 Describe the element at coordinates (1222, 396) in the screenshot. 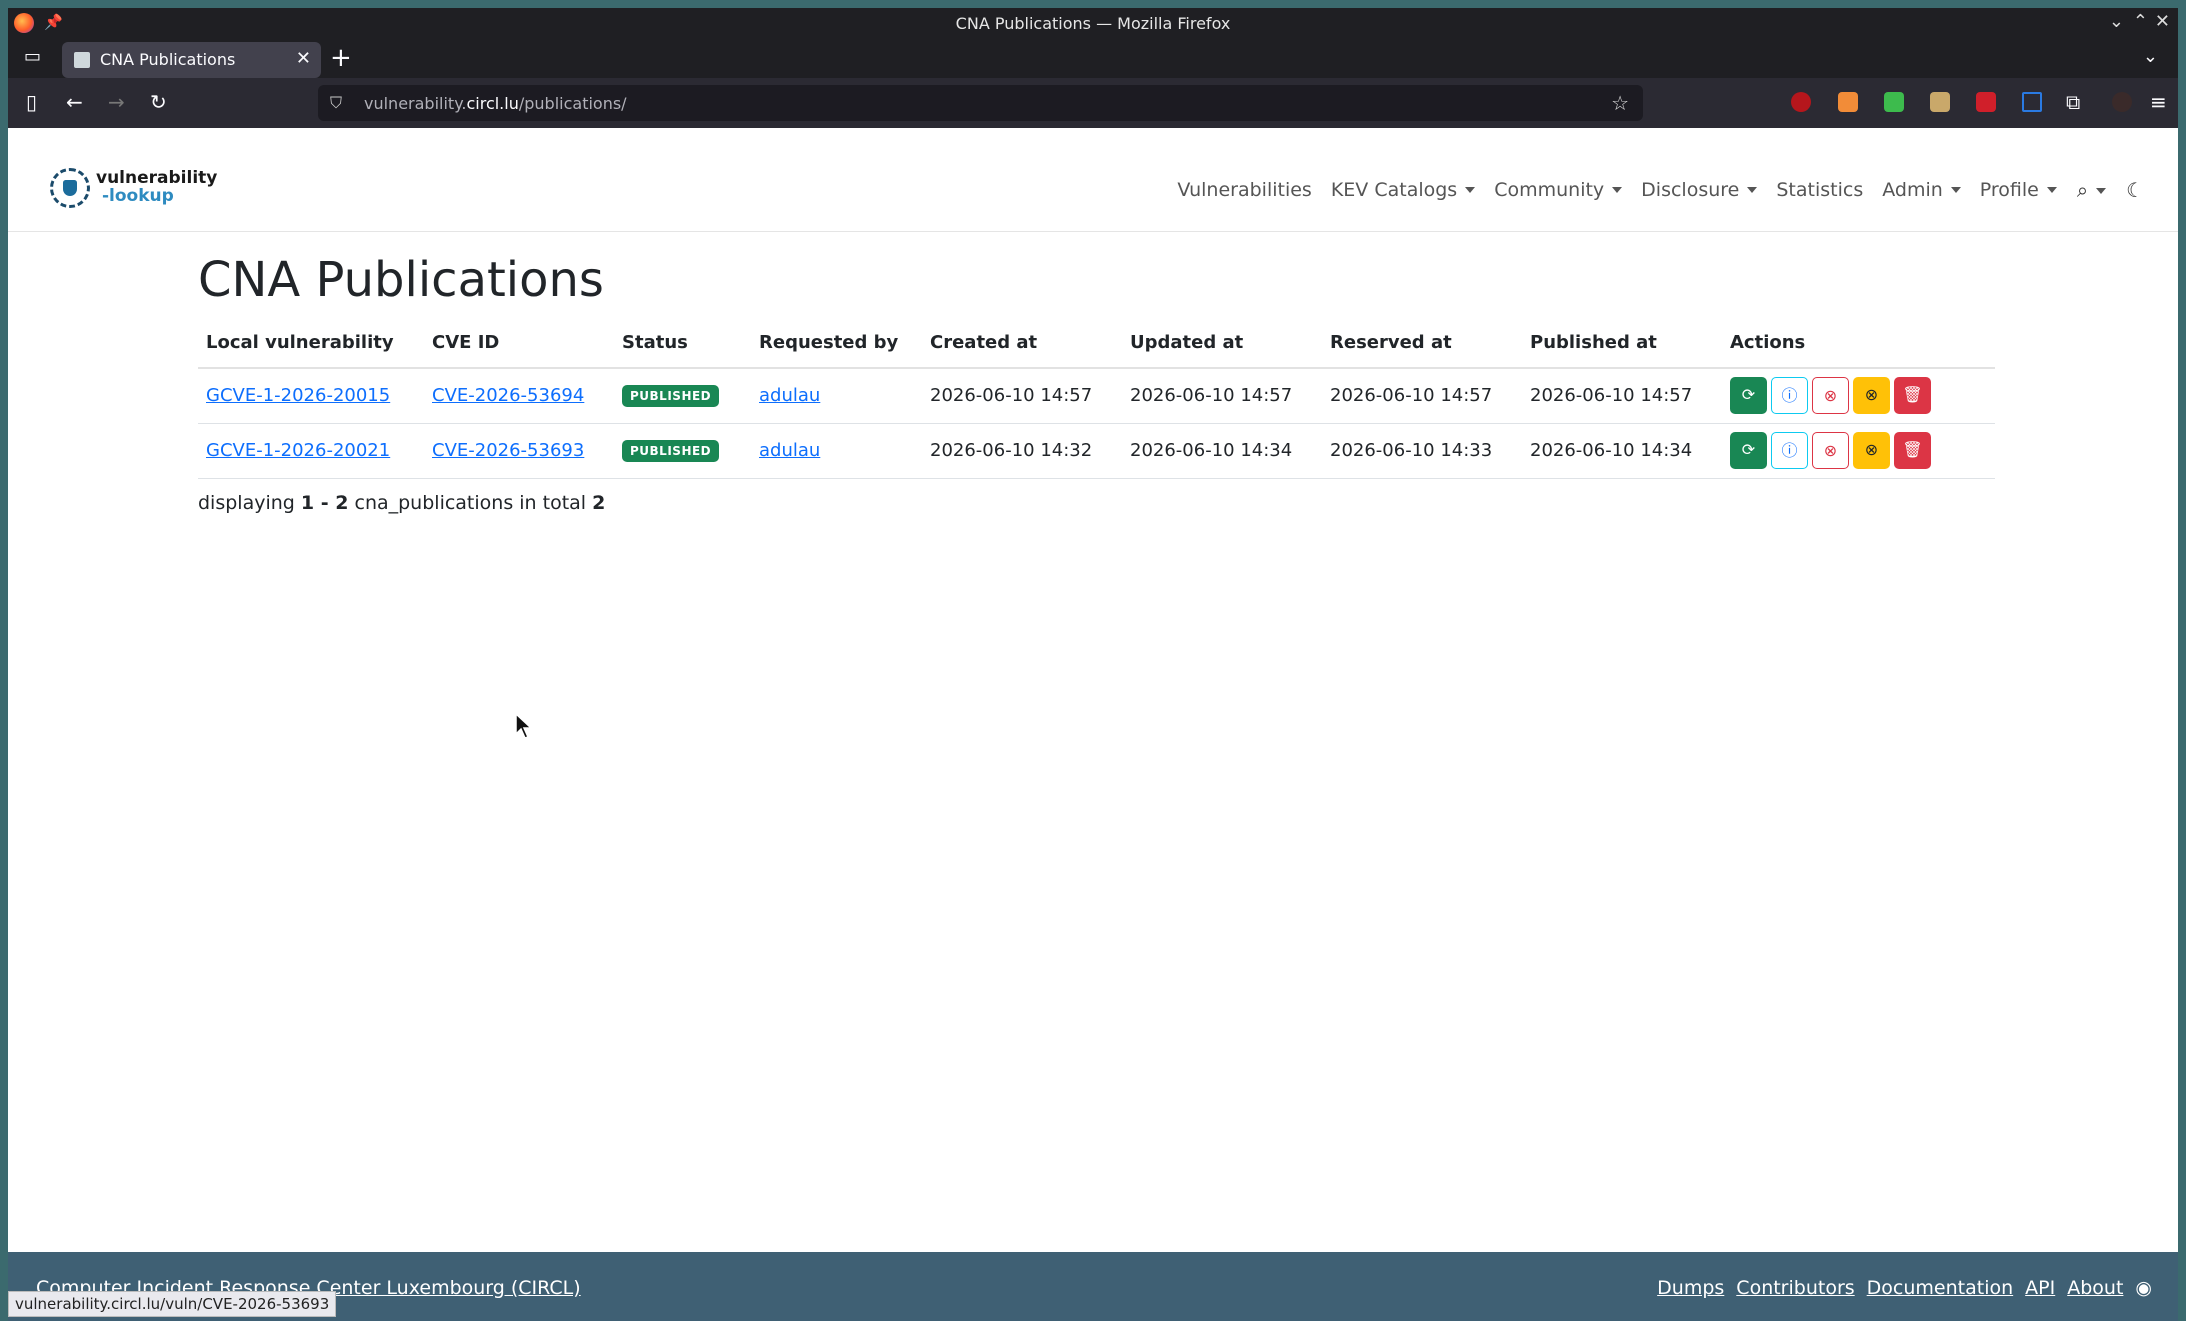

I see `updated-at: 2026-06-10 14:57` at that location.